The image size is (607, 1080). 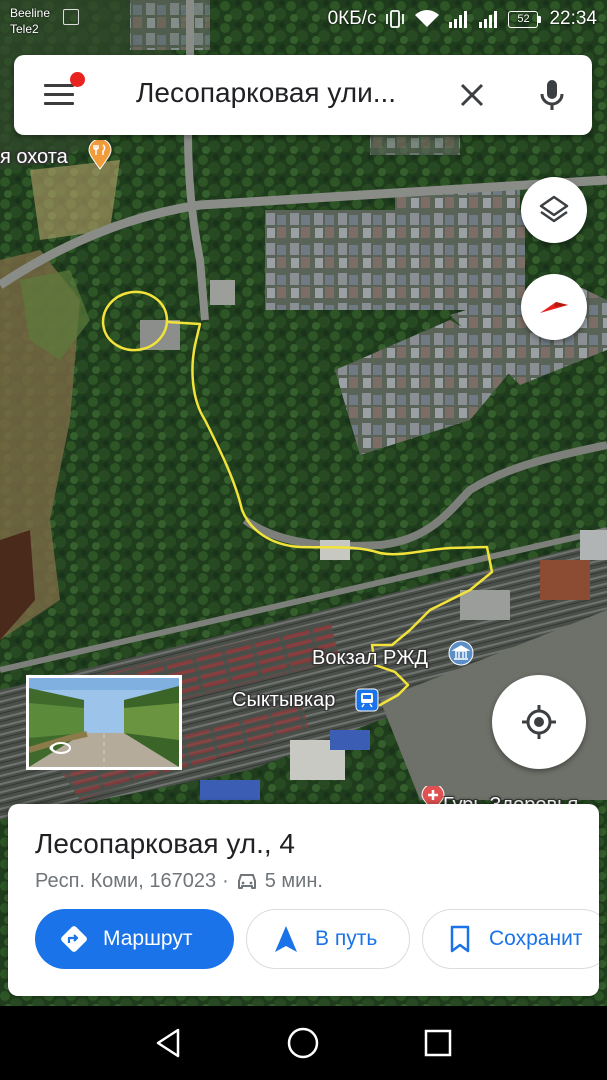 What do you see at coordinates (460, 939) in the screenshot?
I see `bookmark-icon` at bounding box center [460, 939].